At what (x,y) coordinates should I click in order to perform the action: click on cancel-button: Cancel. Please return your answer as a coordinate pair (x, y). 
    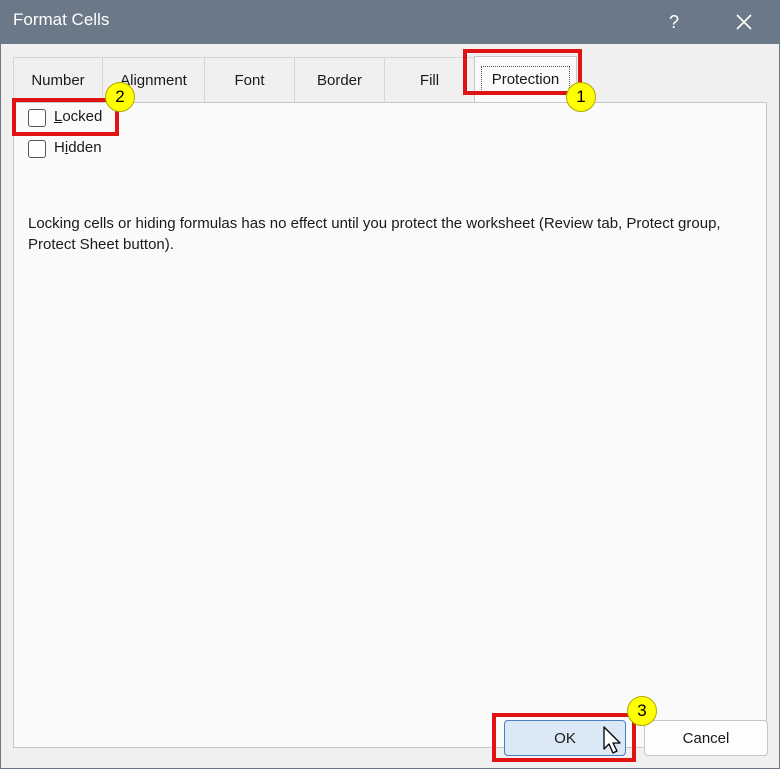
    Looking at the image, I should click on (706, 738).